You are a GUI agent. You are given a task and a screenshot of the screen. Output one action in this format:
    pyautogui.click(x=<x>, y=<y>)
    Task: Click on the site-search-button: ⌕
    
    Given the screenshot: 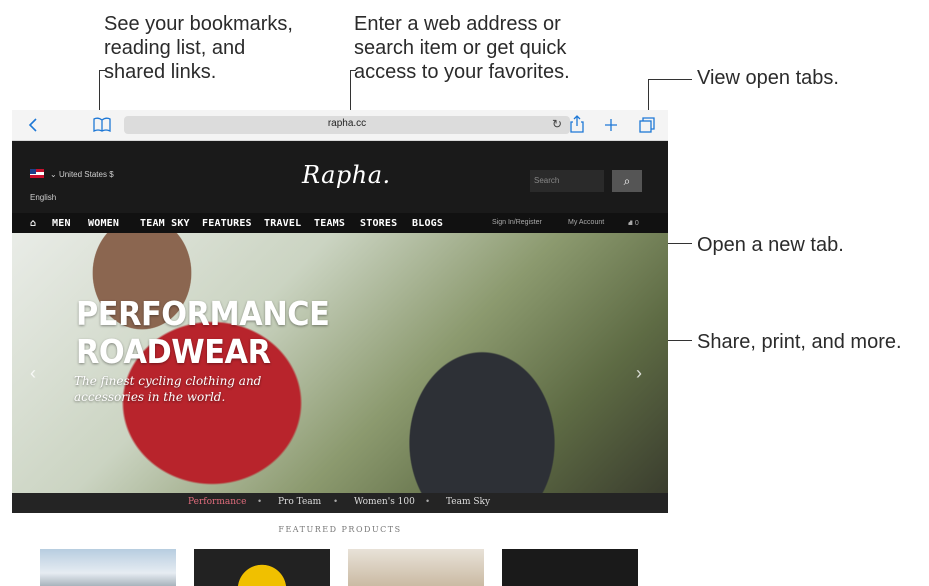 What is the action you would take?
    pyautogui.click(x=627, y=181)
    